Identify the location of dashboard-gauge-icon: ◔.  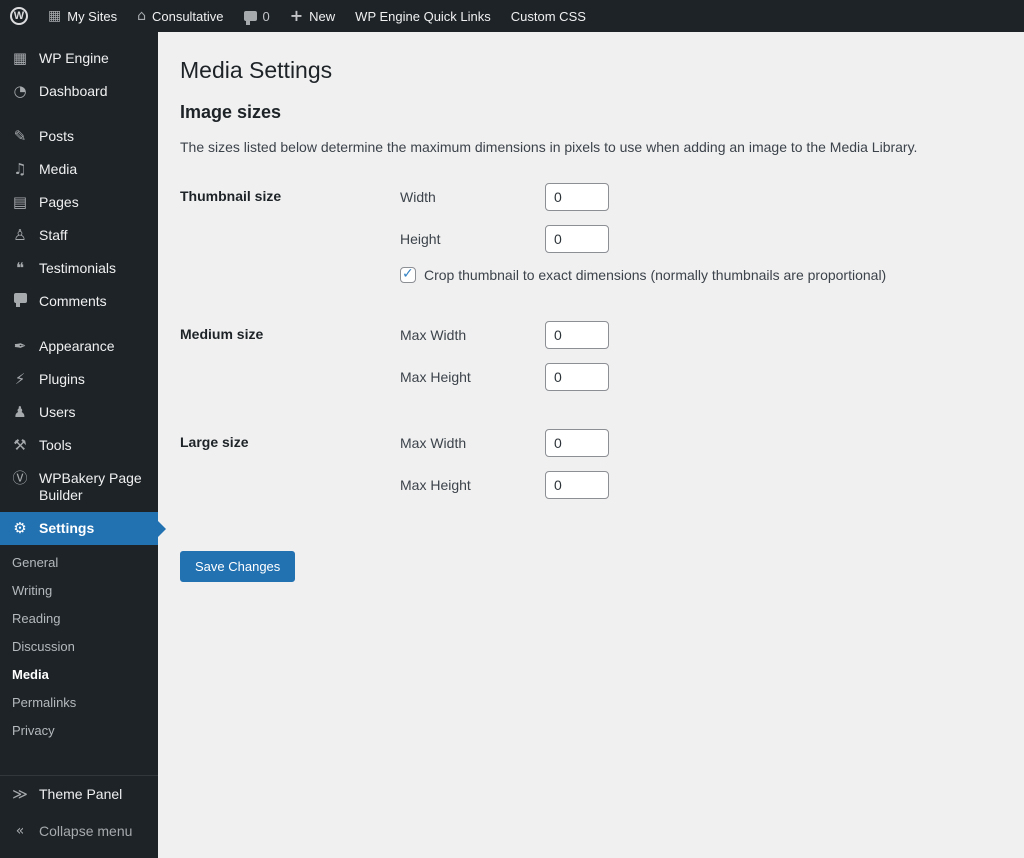
(20, 91).